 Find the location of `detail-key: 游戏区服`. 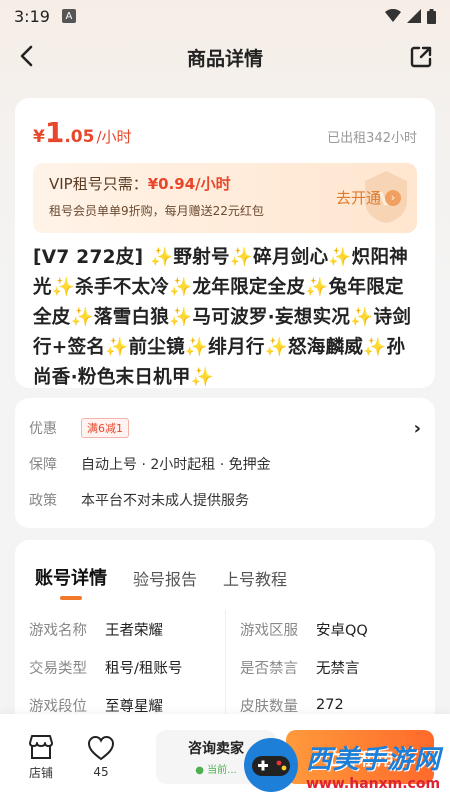

detail-key: 游戏区服 is located at coordinates (269, 630).